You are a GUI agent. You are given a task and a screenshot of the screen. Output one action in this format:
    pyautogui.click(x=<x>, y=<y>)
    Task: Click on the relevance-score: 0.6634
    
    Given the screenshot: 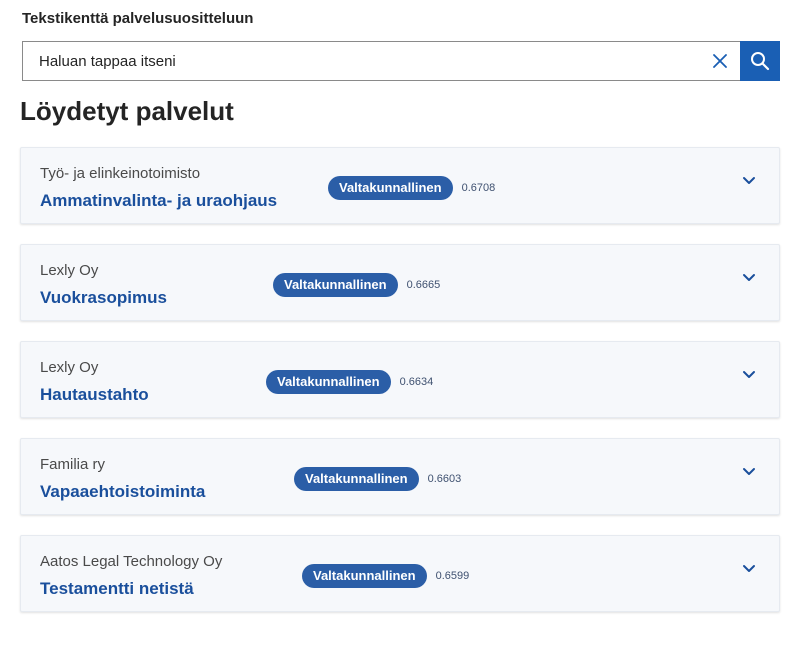 What is the action you would take?
    pyautogui.click(x=416, y=382)
    